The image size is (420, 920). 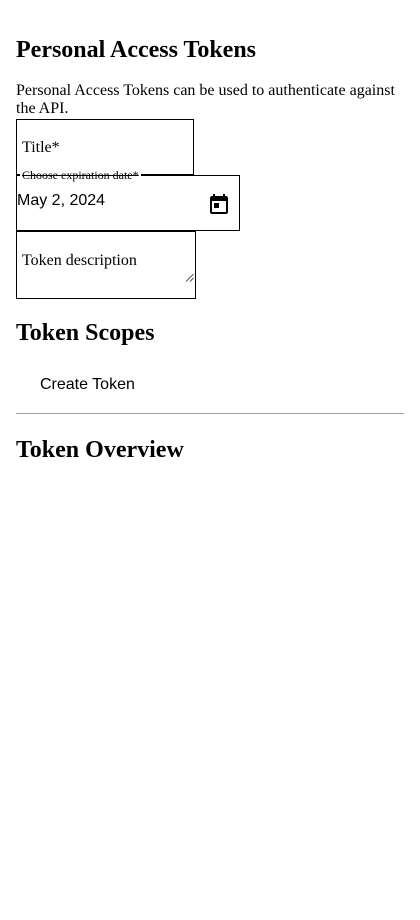 What do you see at coordinates (55, 147) in the screenshot?
I see `title-required-mark: *` at bounding box center [55, 147].